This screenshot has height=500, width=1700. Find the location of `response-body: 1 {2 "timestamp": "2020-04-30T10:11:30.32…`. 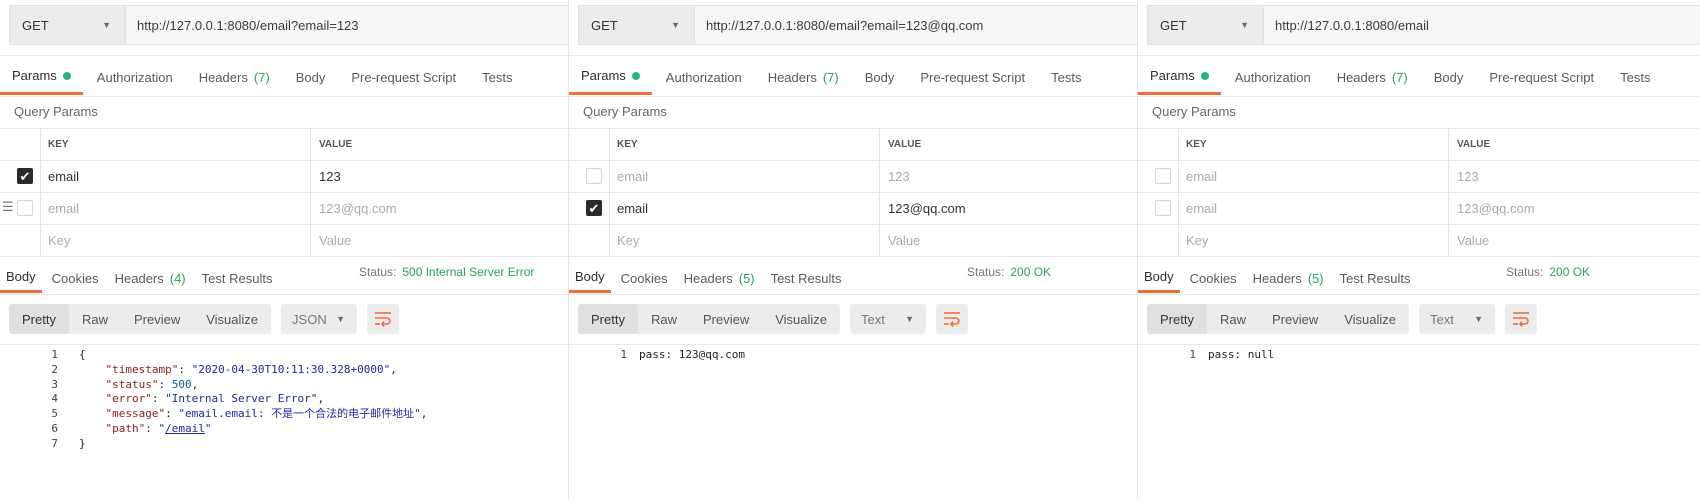

response-body: 1 {2 "timestamp": "2020-04-30T10:11:30.32… is located at coordinates (284, 404).